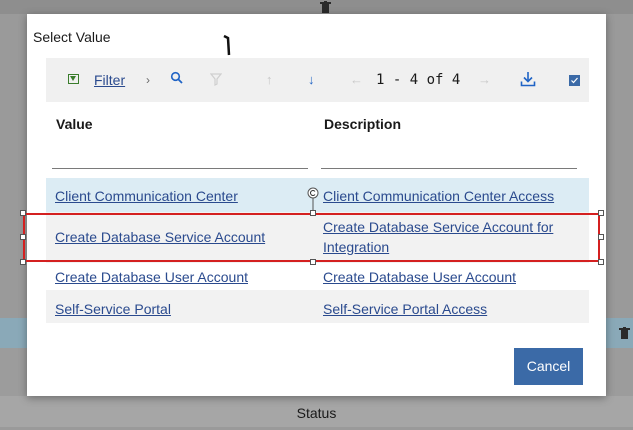 The image size is (633, 430). What do you see at coordinates (574, 80) in the screenshot?
I see `select-all-icon` at bounding box center [574, 80].